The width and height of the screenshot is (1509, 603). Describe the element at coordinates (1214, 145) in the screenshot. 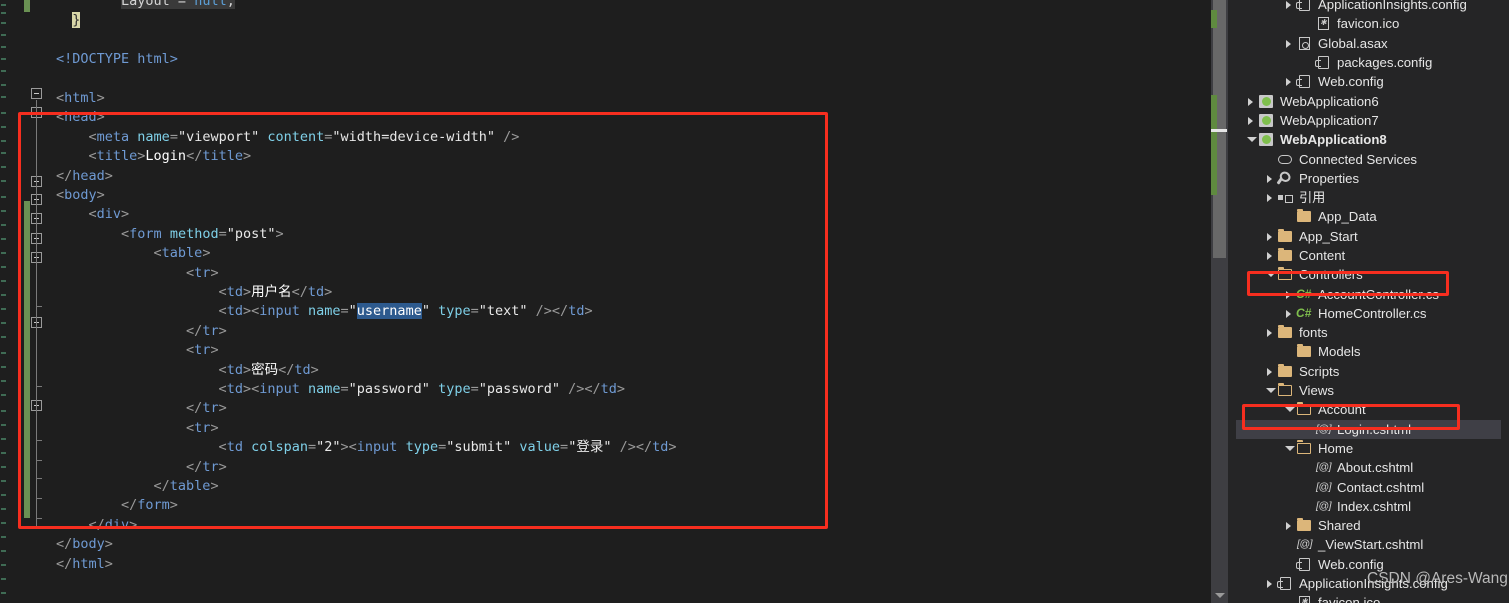

I see `scrollbar-change-mark` at that location.